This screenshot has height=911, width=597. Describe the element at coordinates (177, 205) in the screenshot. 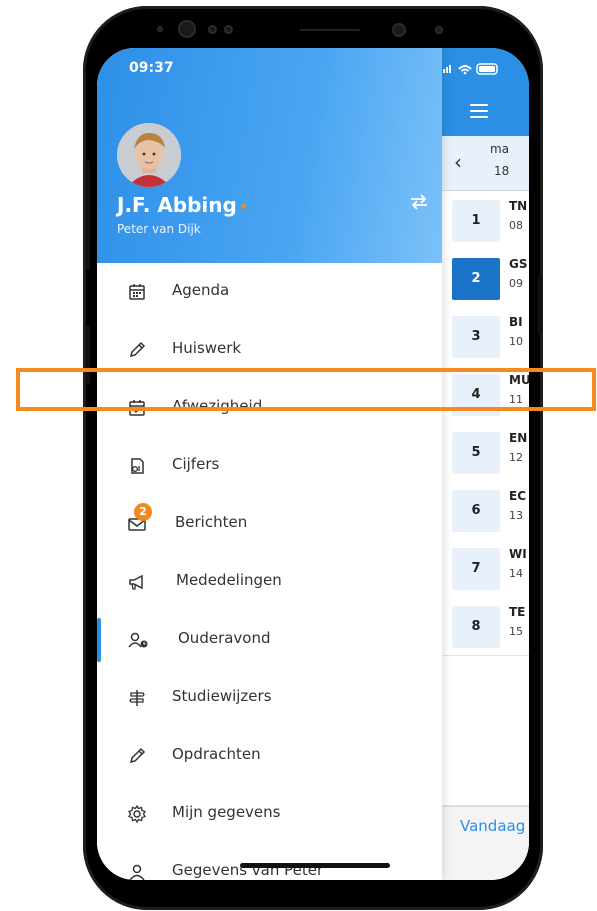

I see `user-name-text: J.F. Abbing` at that location.